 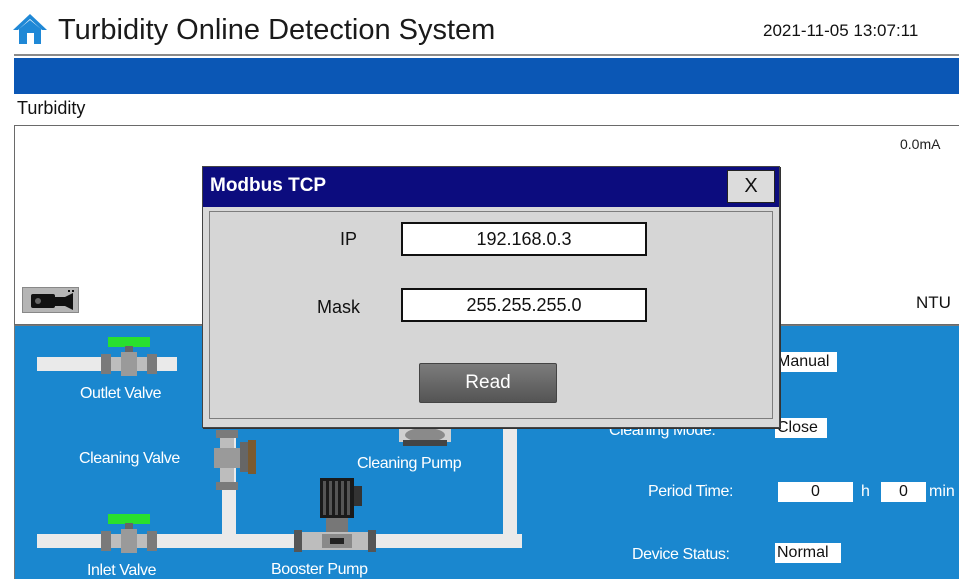 I want to click on outlet-valve-label: Outlet Valve, so click(x=121, y=393).